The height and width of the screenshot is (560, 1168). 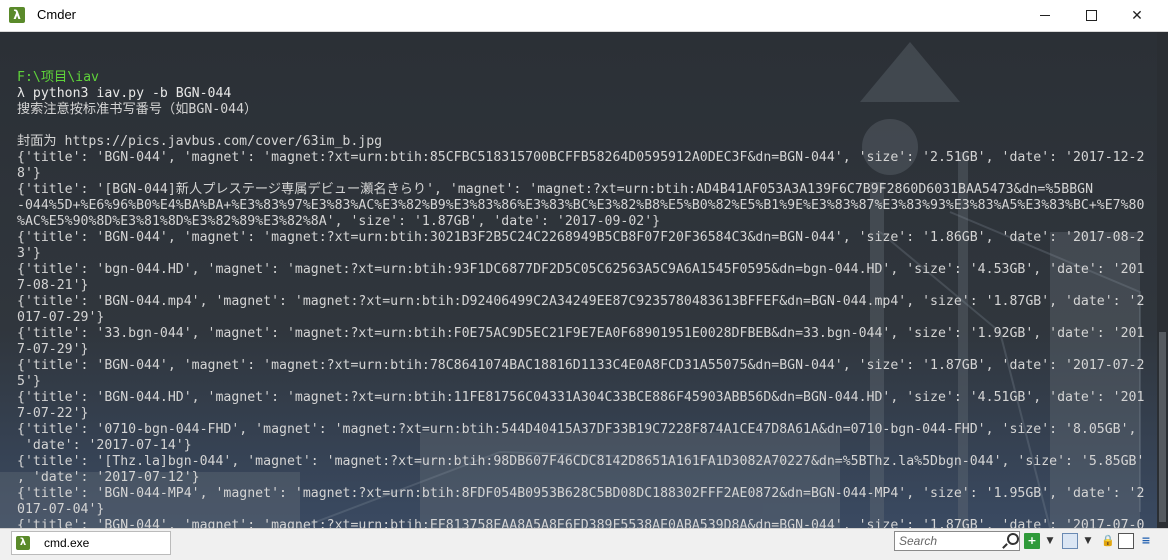 What do you see at coordinates (1070, 541) in the screenshot?
I see `view-icon` at bounding box center [1070, 541].